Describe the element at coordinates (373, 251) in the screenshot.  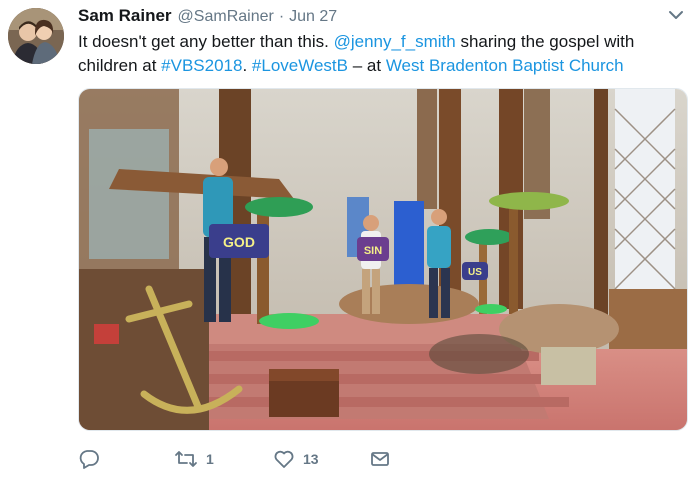
I see `sin-sign-label: SIN` at that location.